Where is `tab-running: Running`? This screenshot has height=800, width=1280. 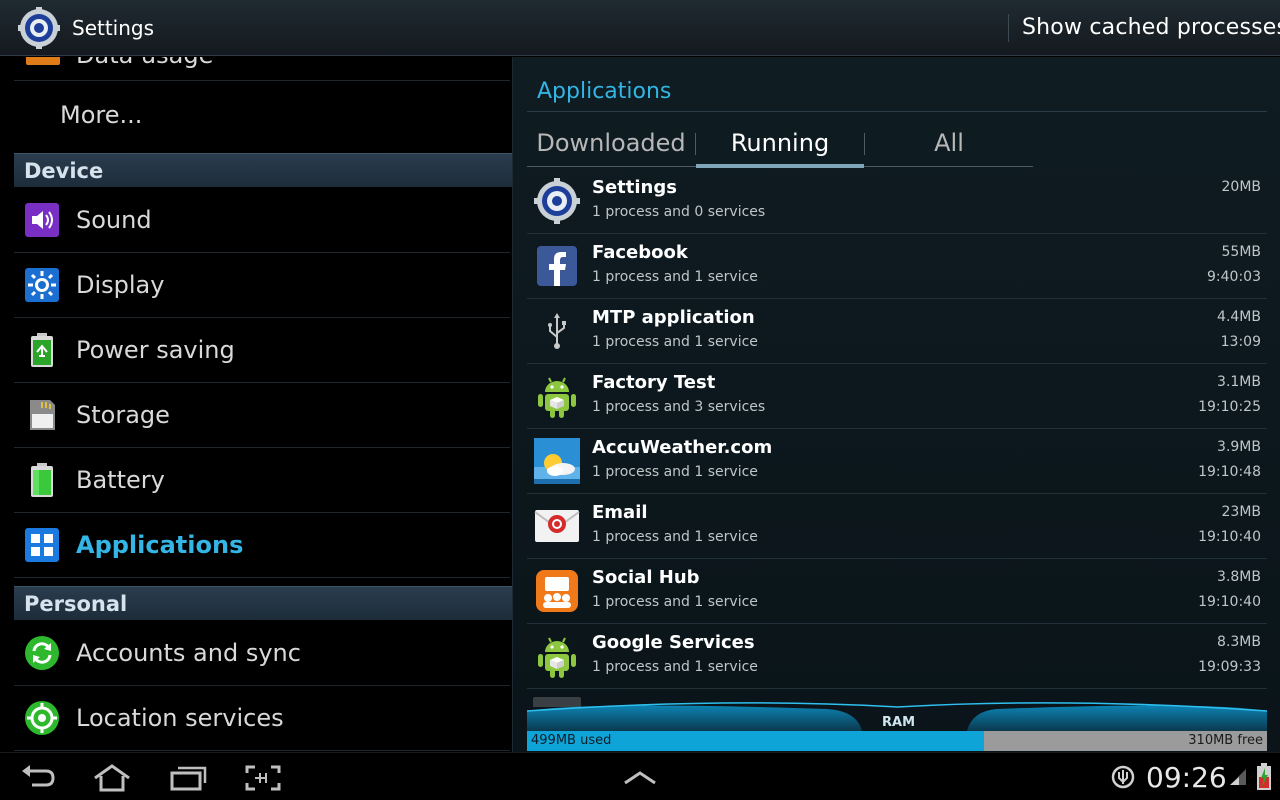 tab-running: Running is located at coordinates (780, 145).